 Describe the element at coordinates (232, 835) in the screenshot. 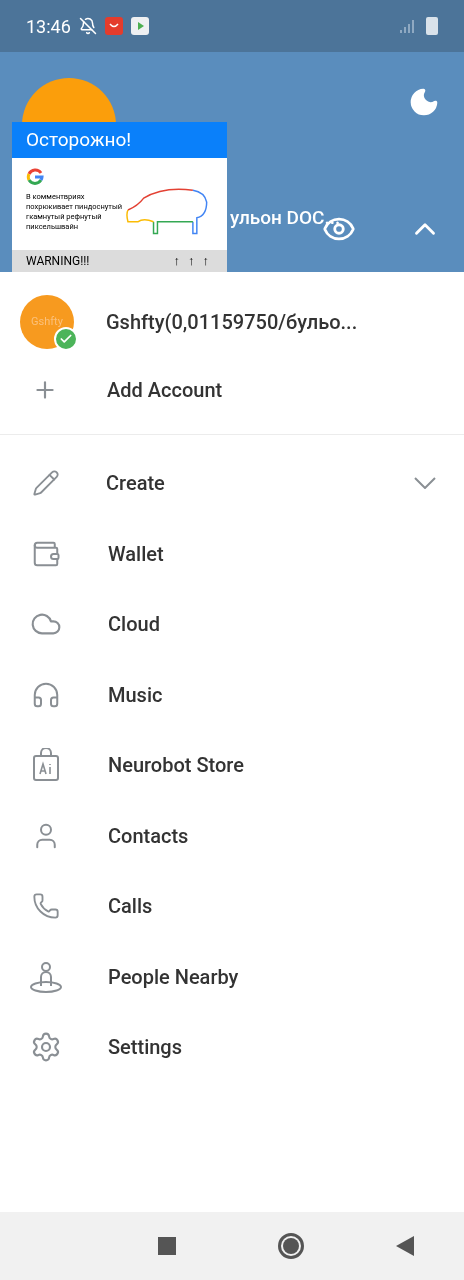

I see `menu-item: Contacts` at that location.